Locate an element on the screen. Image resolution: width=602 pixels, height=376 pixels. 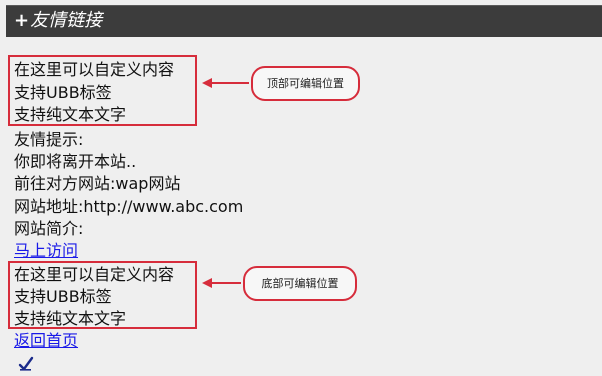
bottom-arrow is located at coordinates (221, 283).